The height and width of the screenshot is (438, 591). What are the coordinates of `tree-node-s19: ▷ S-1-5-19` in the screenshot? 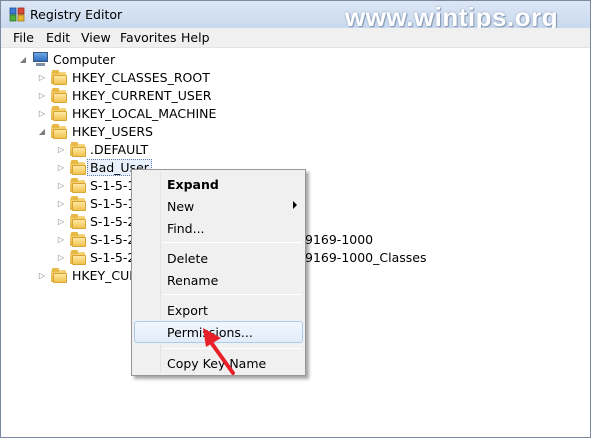 It's located at (72, 204).